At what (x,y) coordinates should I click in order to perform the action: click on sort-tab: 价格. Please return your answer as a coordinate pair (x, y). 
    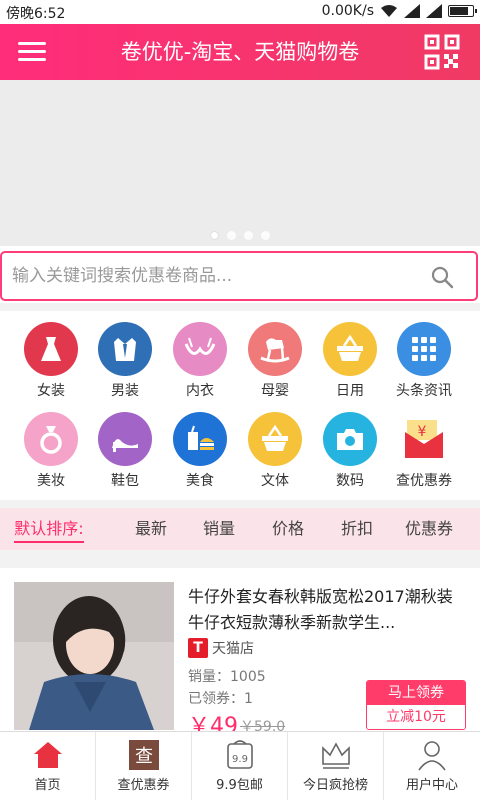
    Looking at the image, I should click on (288, 529).